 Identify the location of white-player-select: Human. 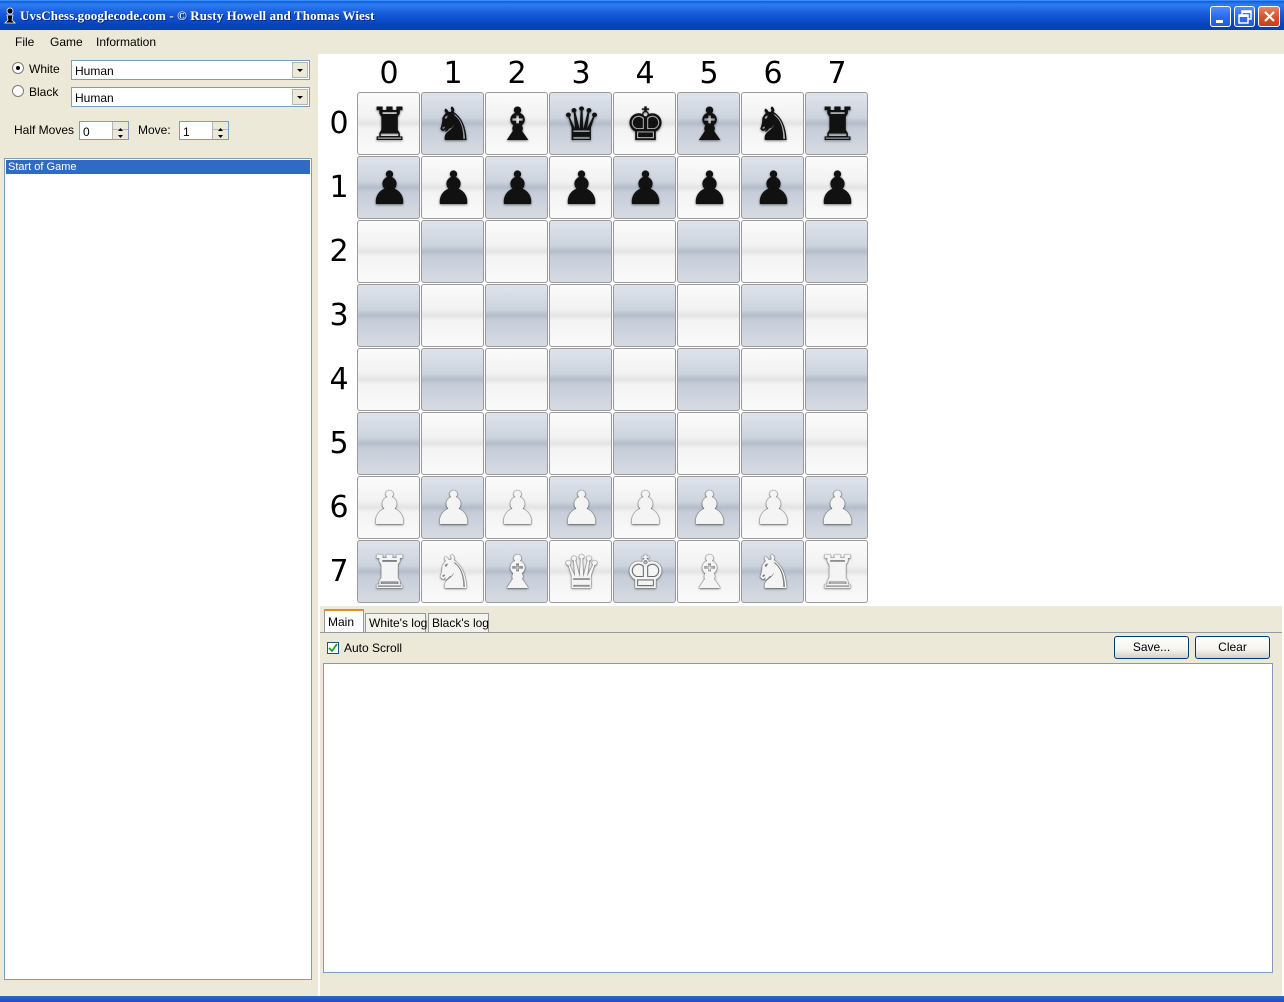
(190, 70).